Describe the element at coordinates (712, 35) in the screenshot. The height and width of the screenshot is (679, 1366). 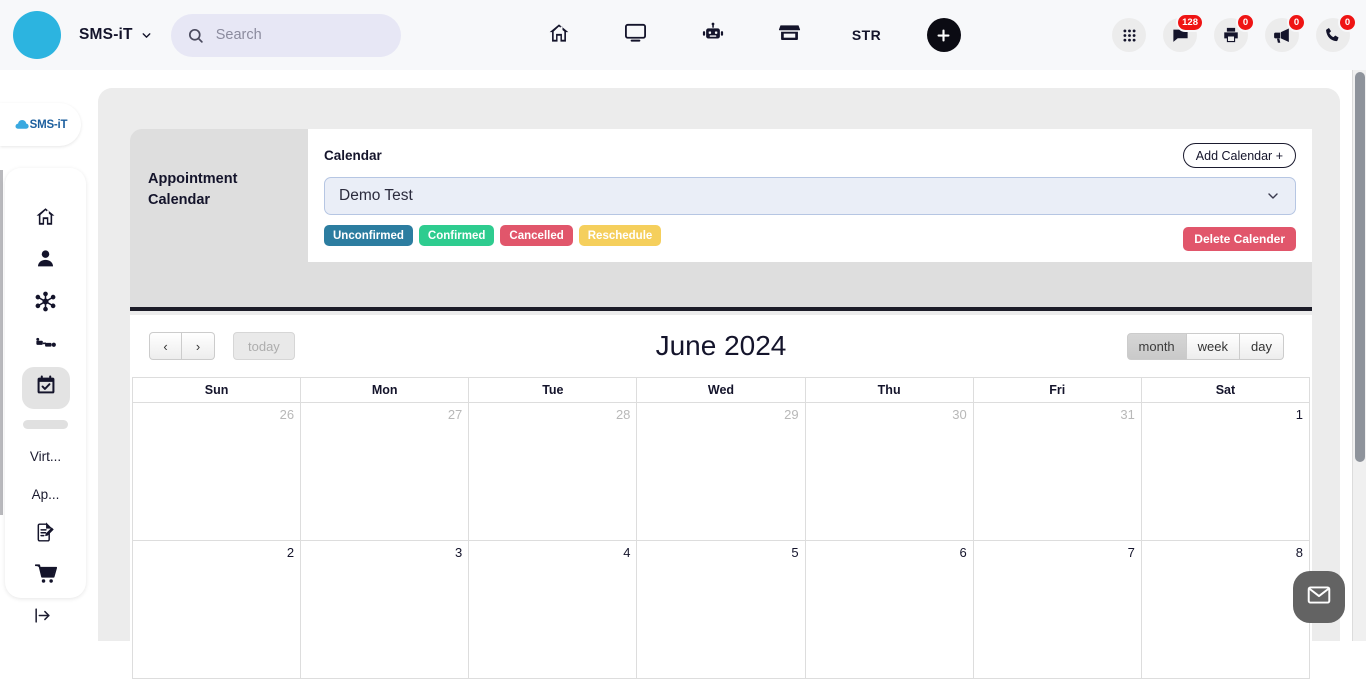
I see `nav-bot` at that location.